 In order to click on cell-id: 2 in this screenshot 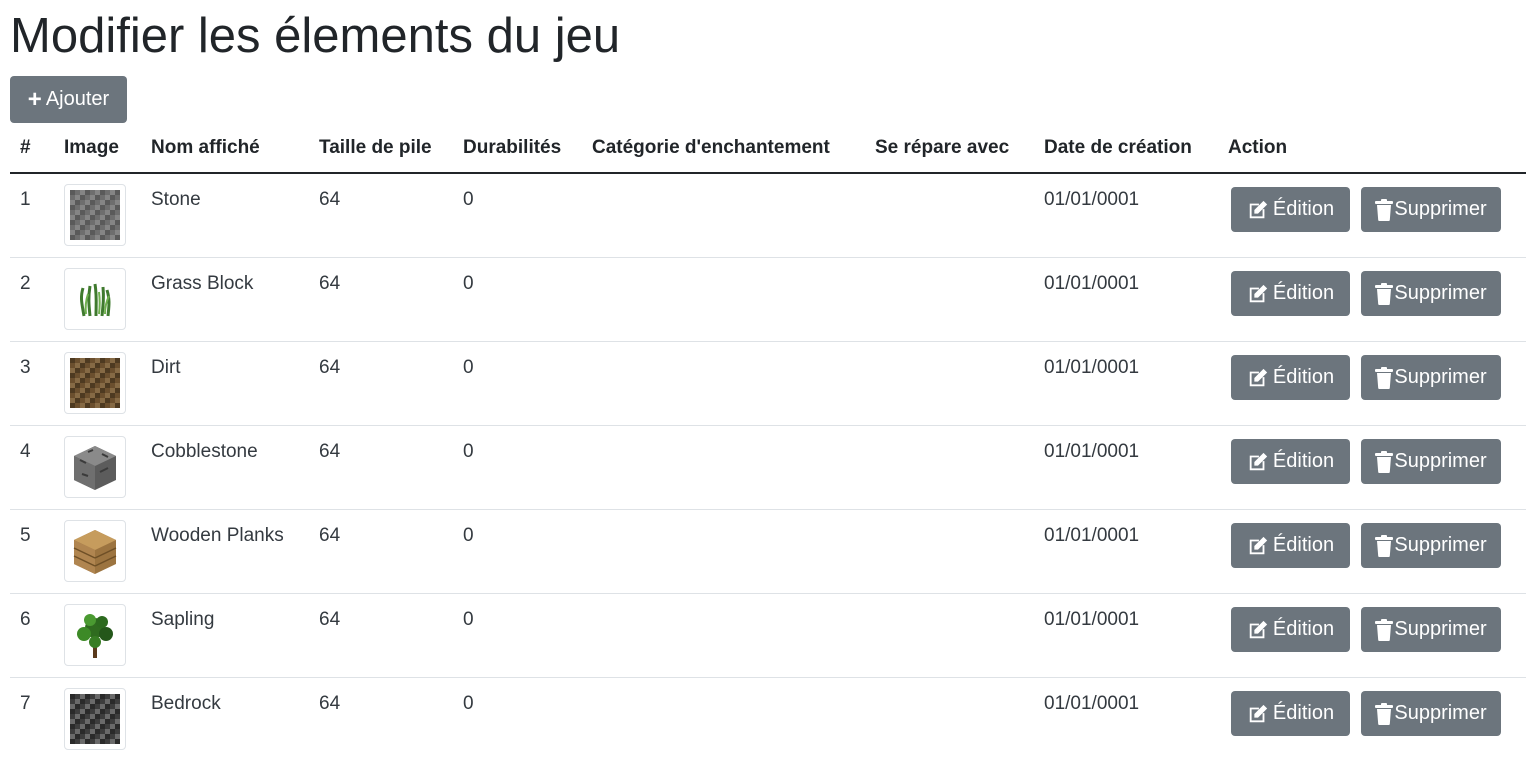, I will do `click(37, 276)`.